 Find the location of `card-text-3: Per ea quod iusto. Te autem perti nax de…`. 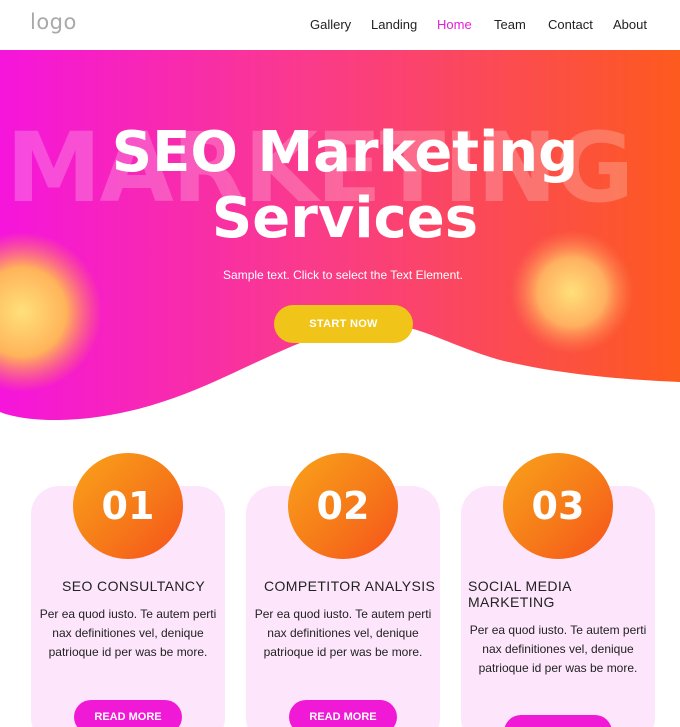

card-text-3: Per ea quod iusto. Te autem perti nax de… is located at coordinates (558, 649).